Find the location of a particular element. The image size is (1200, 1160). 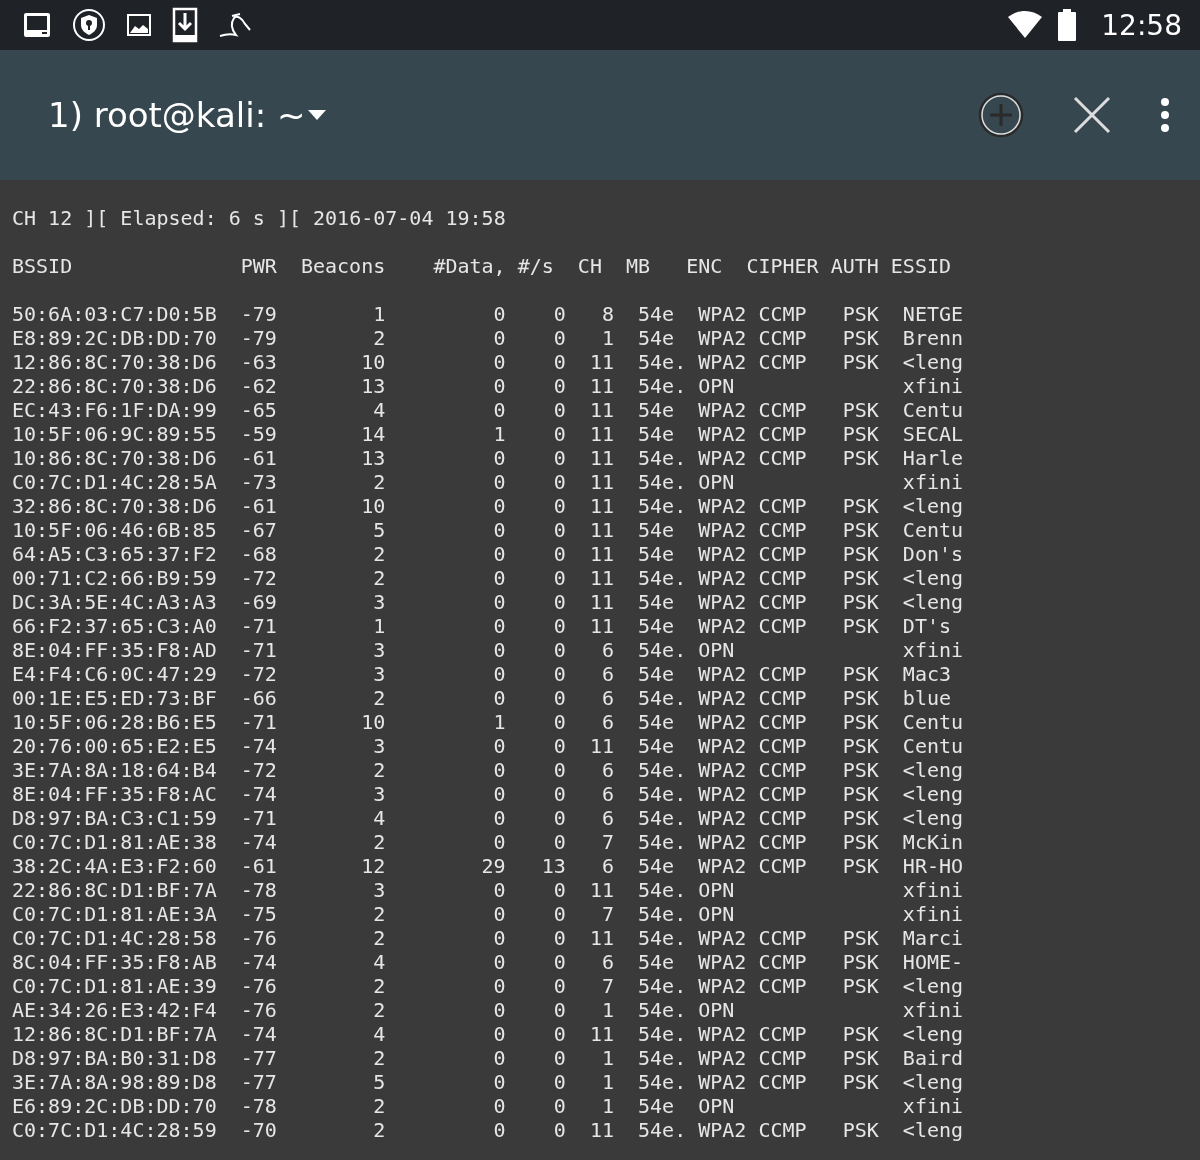

table-cell: 64:A5:C3:65:37:F2 is located at coordinates (114, 554).